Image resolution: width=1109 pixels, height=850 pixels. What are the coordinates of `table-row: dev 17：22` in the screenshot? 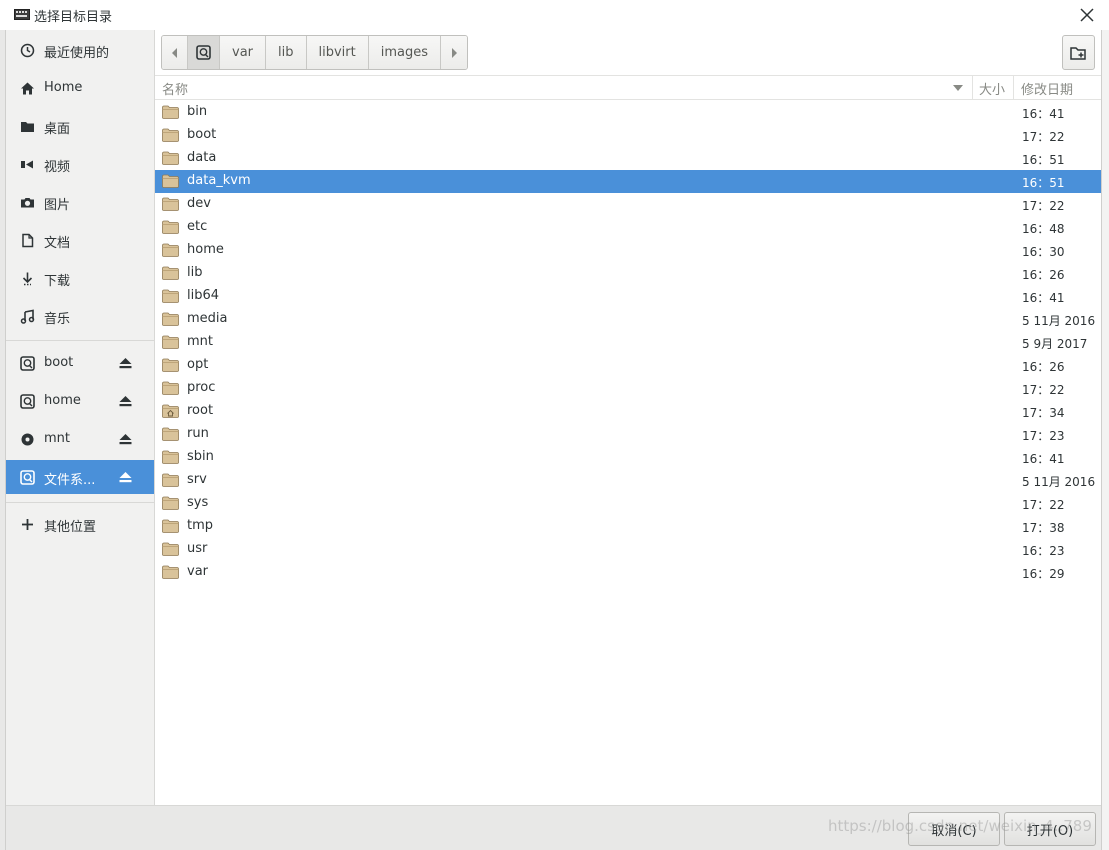 It's located at (628, 204).